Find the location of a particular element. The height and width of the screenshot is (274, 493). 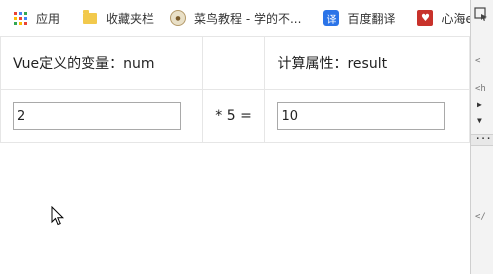

mouse-pointer-icon is located at coordinates (58, 216).